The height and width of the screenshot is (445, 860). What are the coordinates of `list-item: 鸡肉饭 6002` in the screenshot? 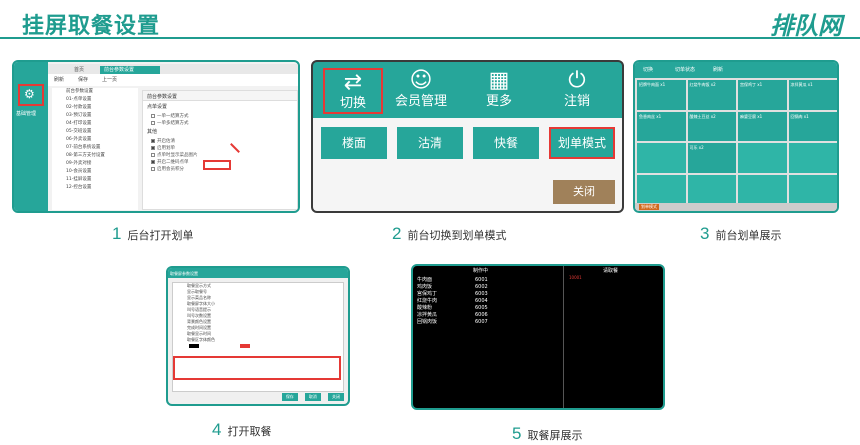 It's located at (452, 287).